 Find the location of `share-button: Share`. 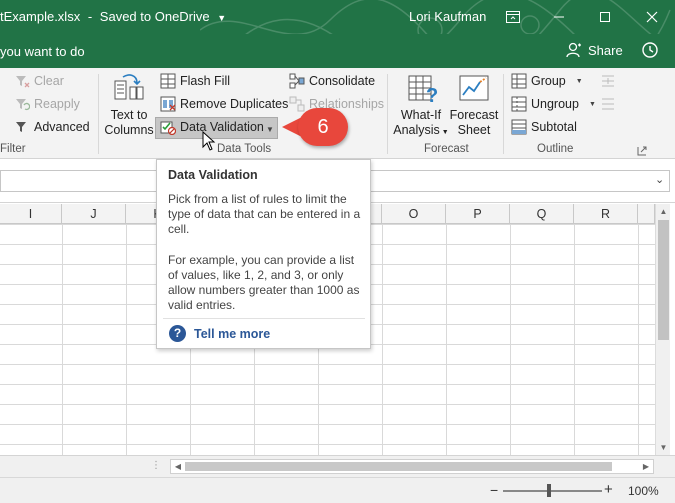

share-button: Share is located at coordinates (594, 50).